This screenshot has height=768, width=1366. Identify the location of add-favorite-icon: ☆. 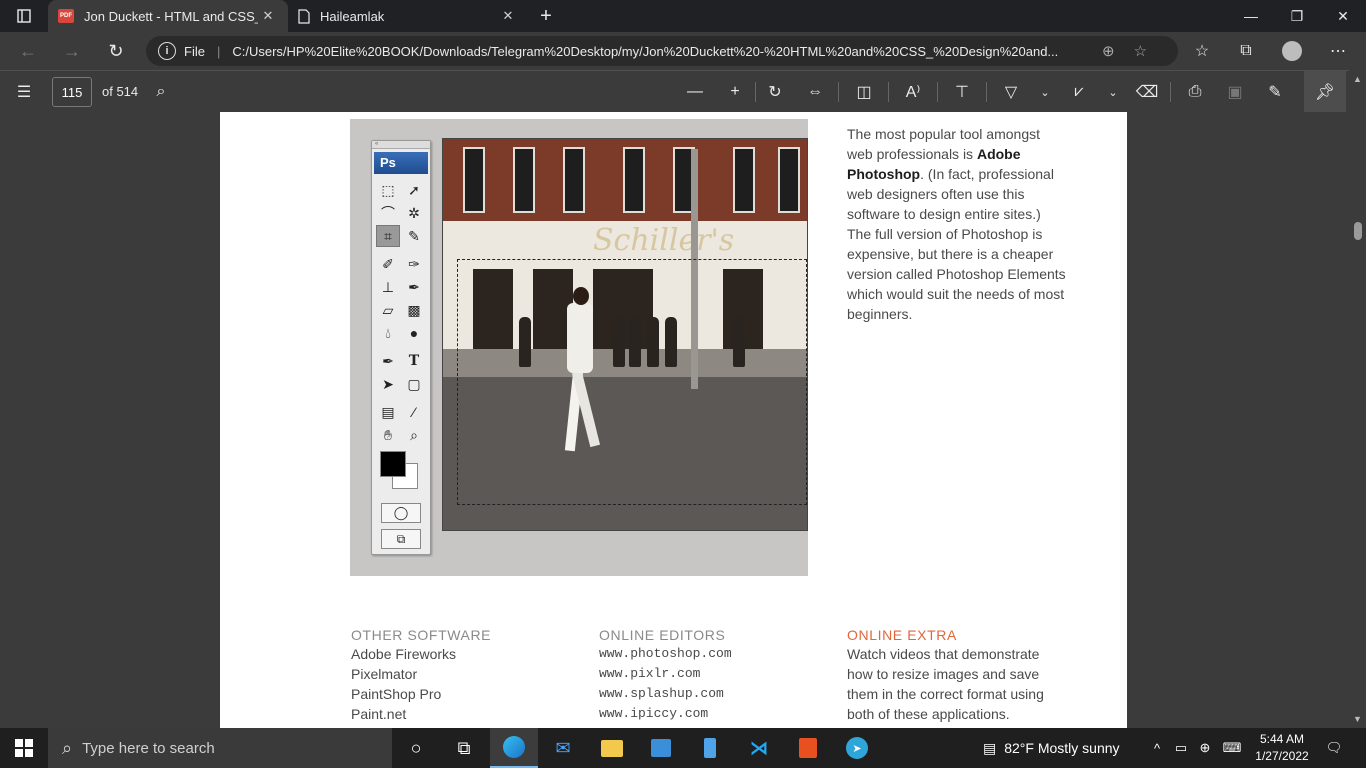
(1140, 51).